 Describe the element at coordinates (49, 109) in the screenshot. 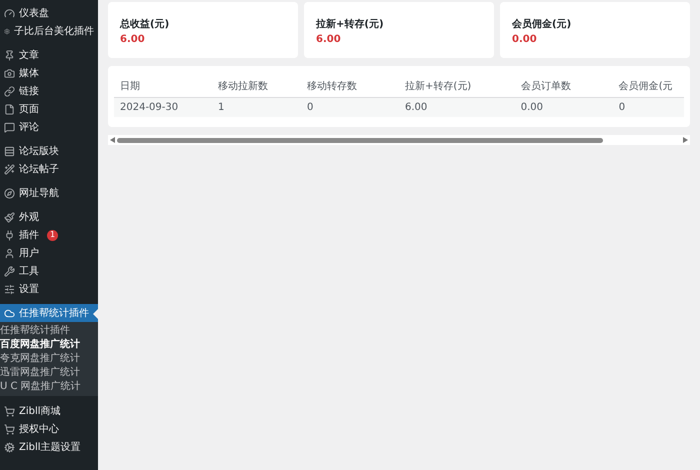

I see `sidebar-item: 页面` at that location.